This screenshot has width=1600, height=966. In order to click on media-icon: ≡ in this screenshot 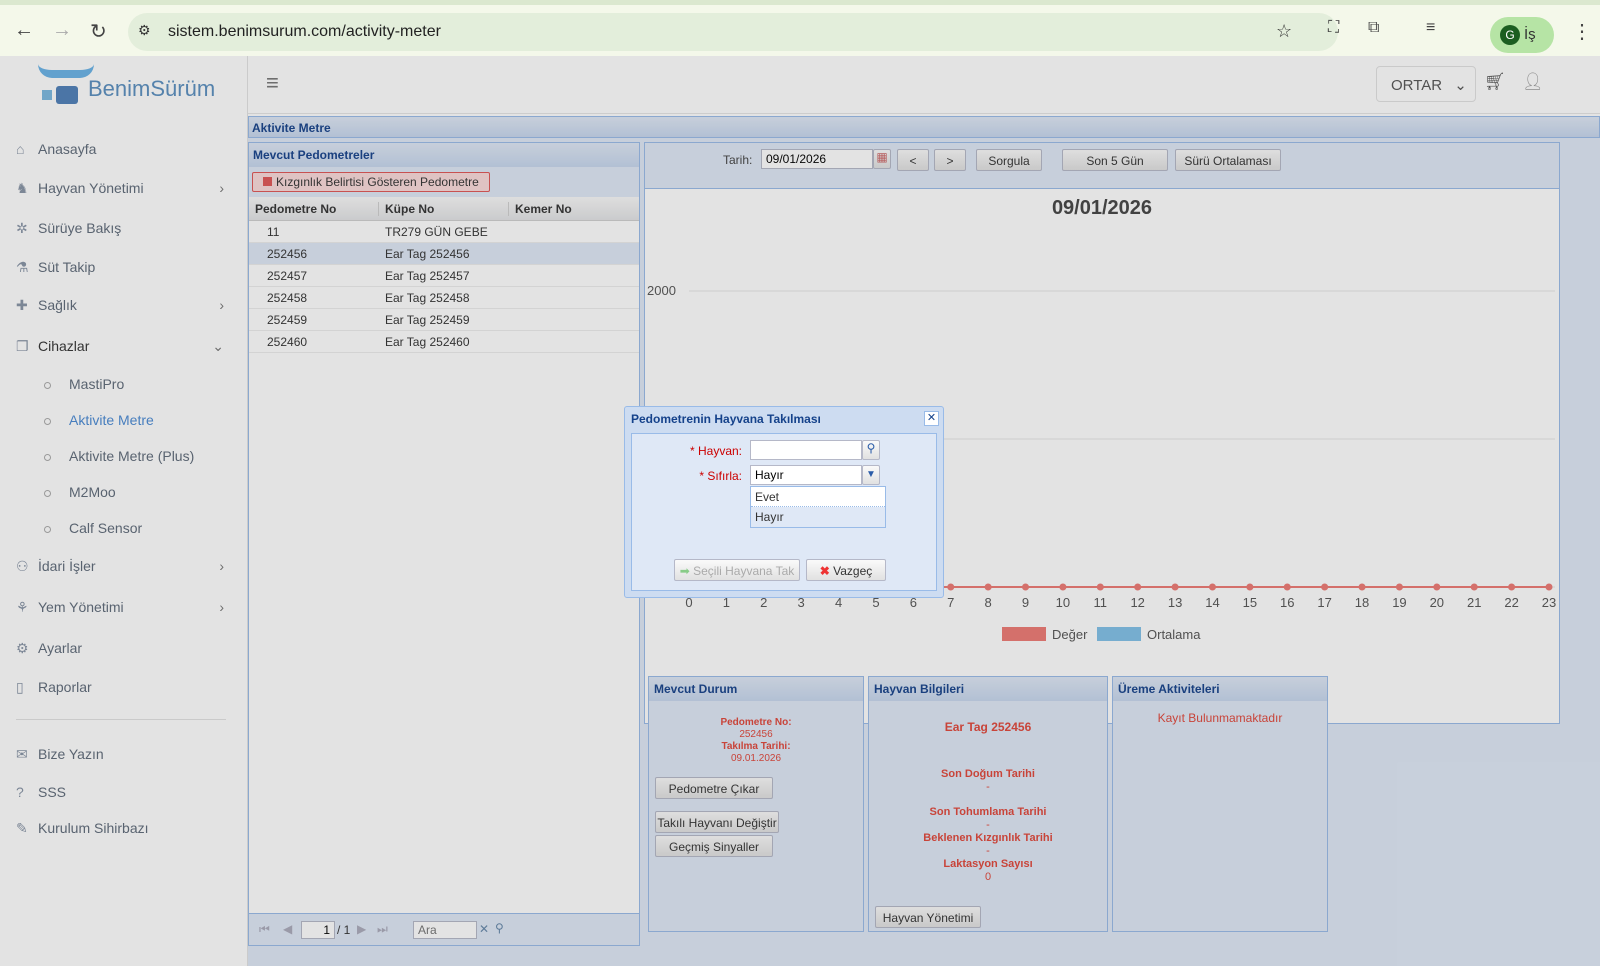, I will do `click(1430, 28)`.